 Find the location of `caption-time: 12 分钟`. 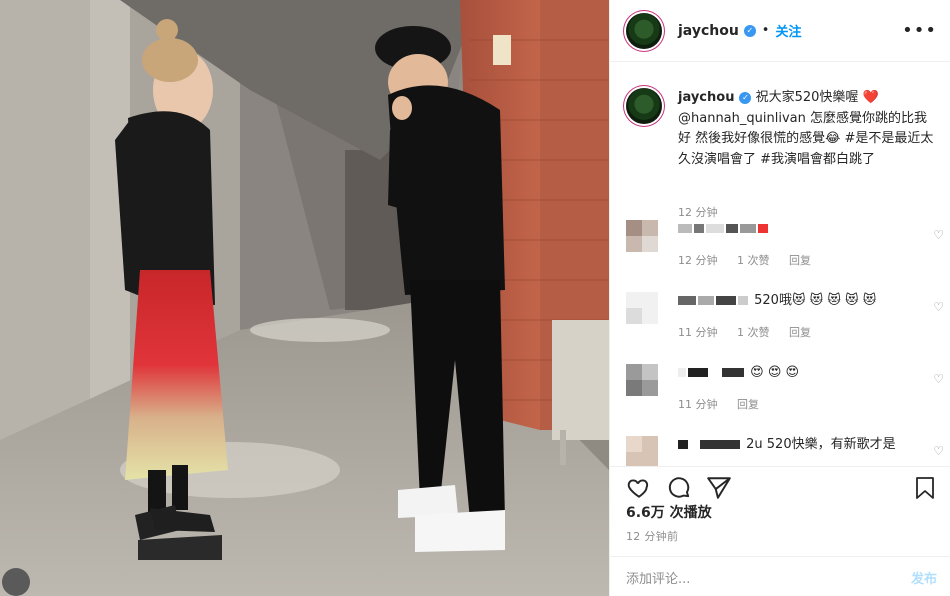

caption-time: 12 分钟 is located at coordinates (698, 212).